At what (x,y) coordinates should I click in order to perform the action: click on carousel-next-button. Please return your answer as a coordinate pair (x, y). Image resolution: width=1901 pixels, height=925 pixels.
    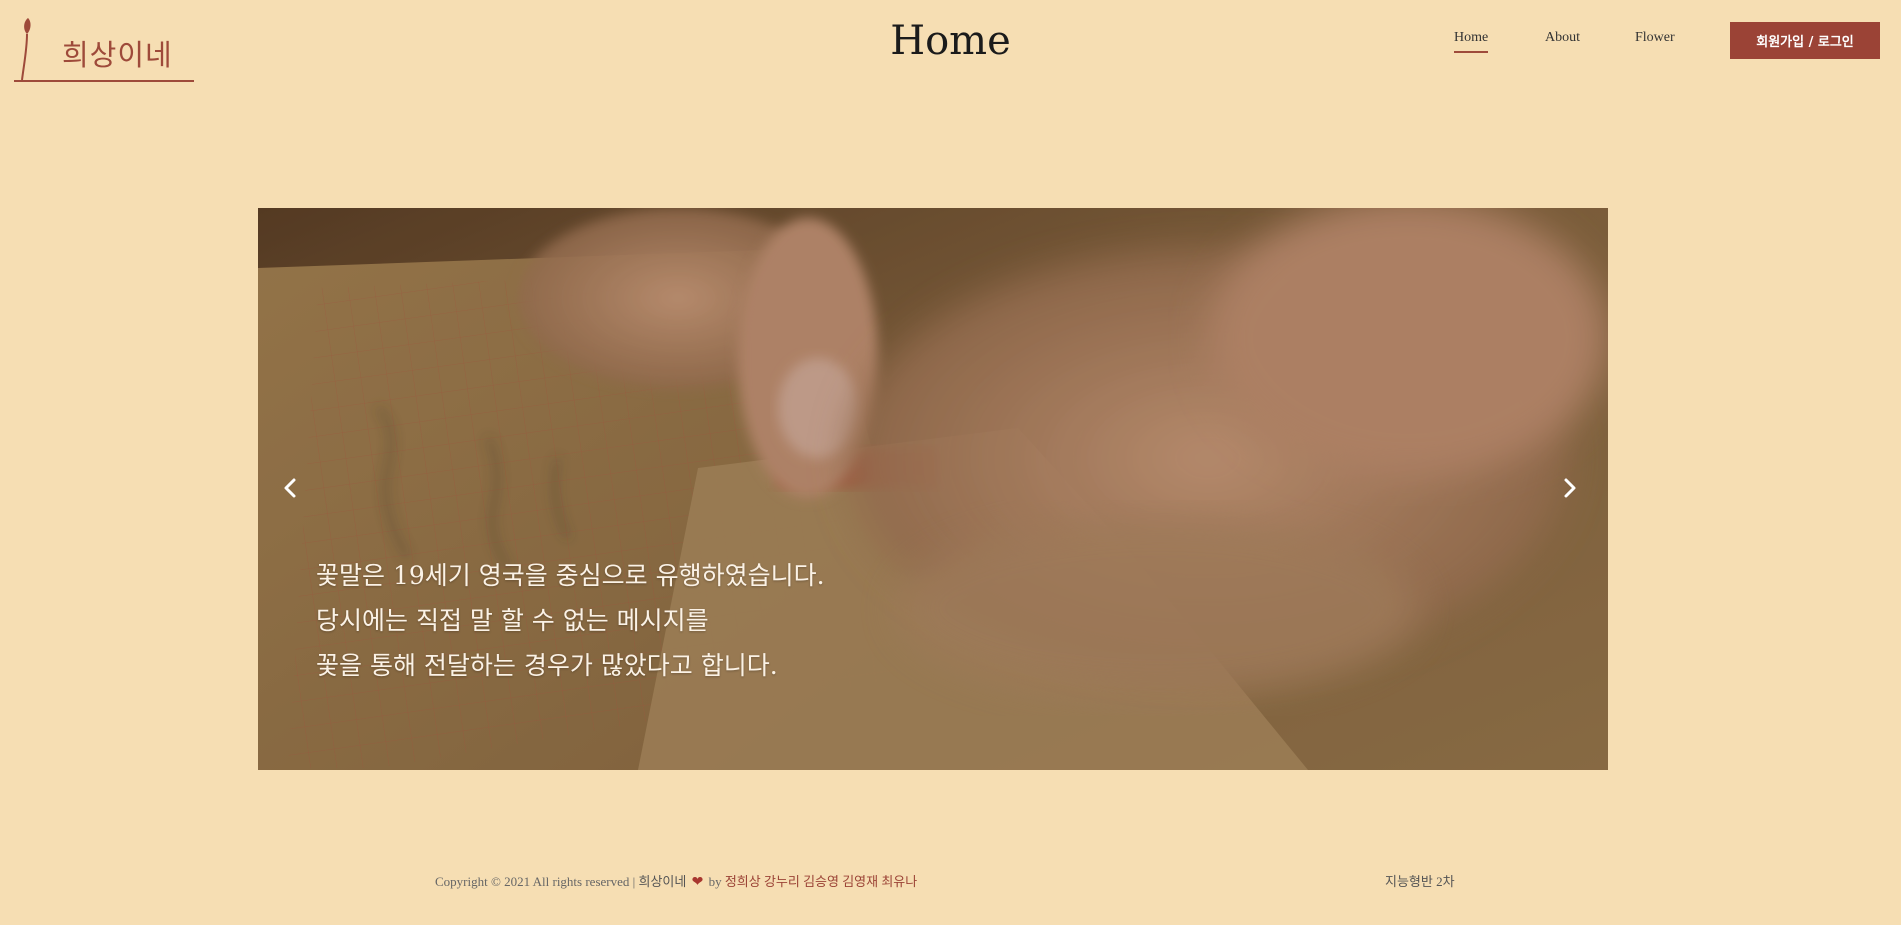
    Looking at the image, I should click on (1570, 488).